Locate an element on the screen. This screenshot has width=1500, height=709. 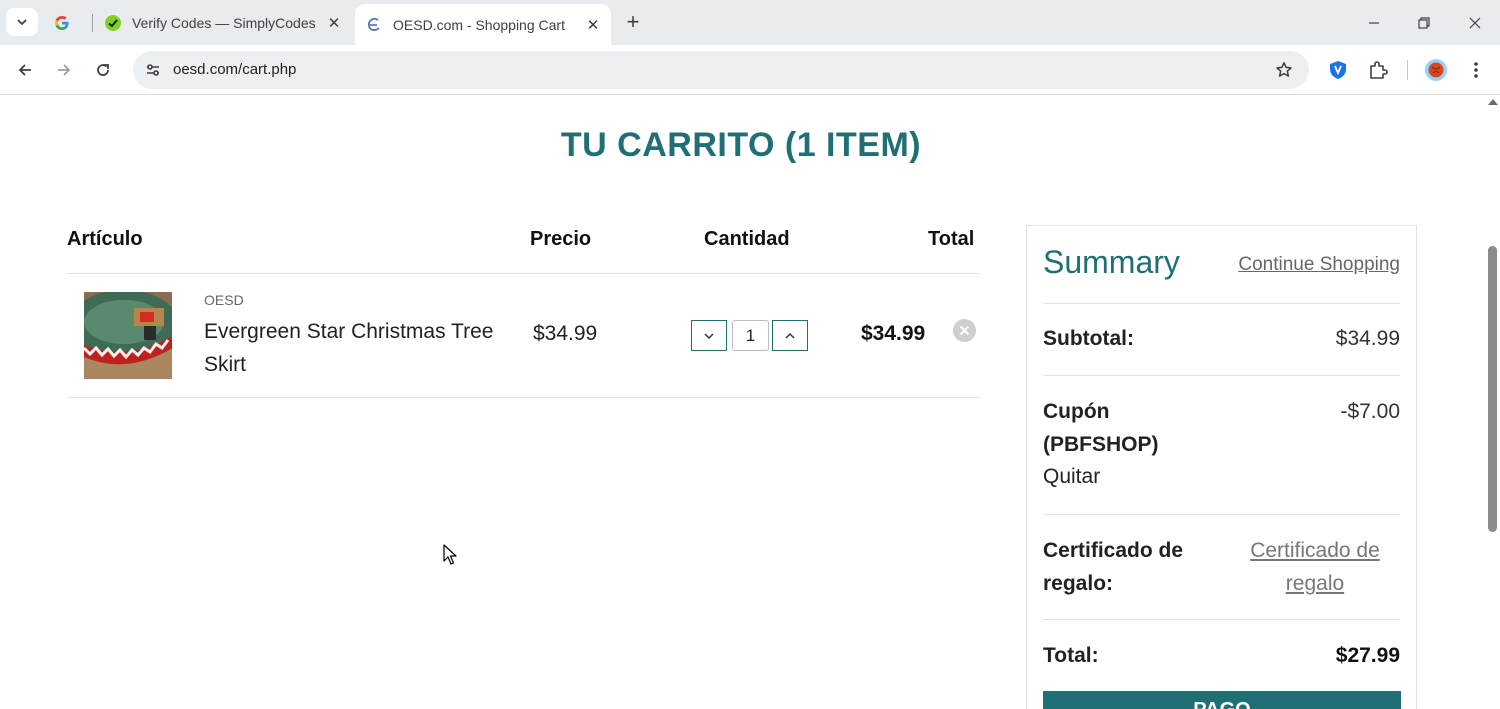
minimize-button is located at coordinates (1374, 22).